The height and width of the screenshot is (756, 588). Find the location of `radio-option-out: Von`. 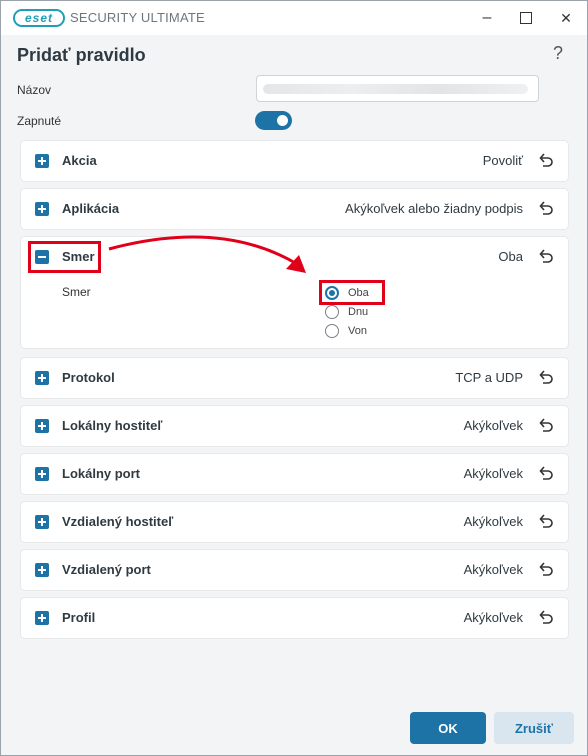

radio-option-out: Von is located at coordinates (346, 331).